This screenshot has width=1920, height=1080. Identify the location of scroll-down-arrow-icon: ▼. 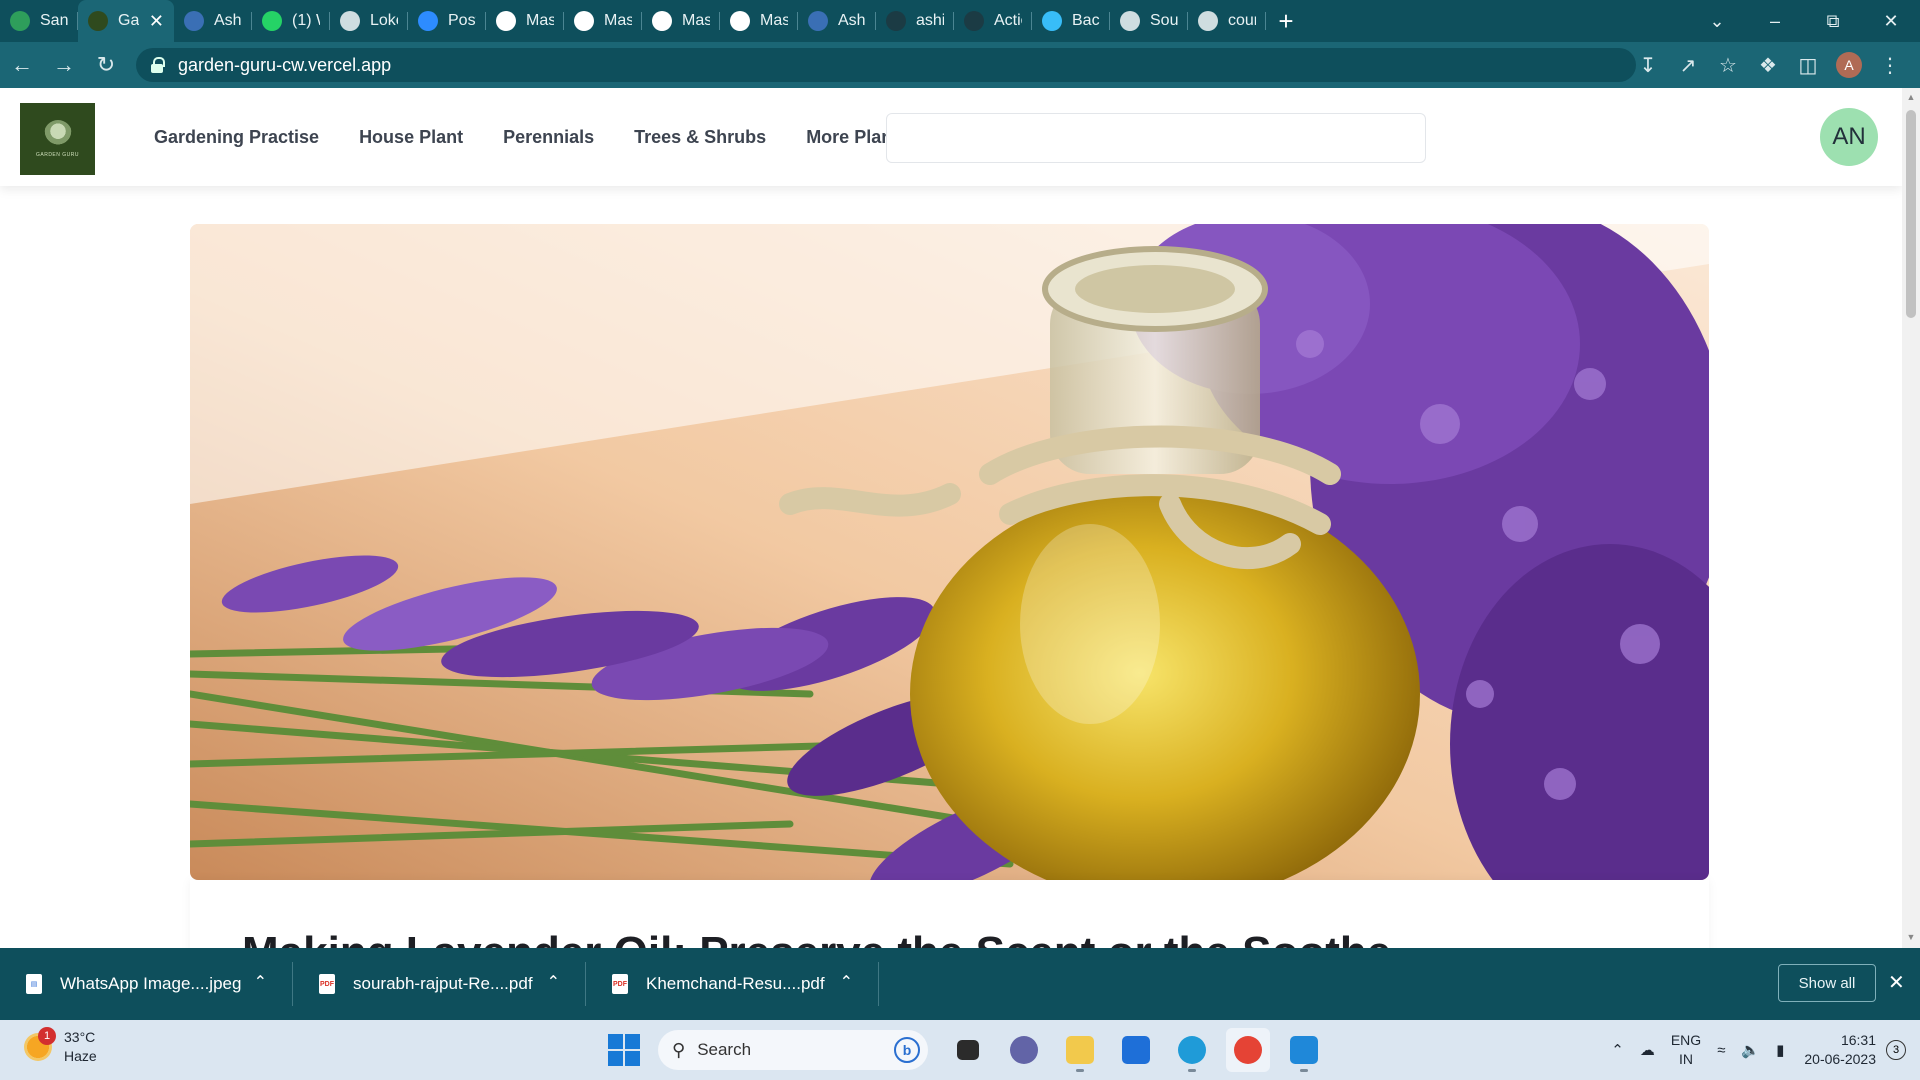
(1911, 937).